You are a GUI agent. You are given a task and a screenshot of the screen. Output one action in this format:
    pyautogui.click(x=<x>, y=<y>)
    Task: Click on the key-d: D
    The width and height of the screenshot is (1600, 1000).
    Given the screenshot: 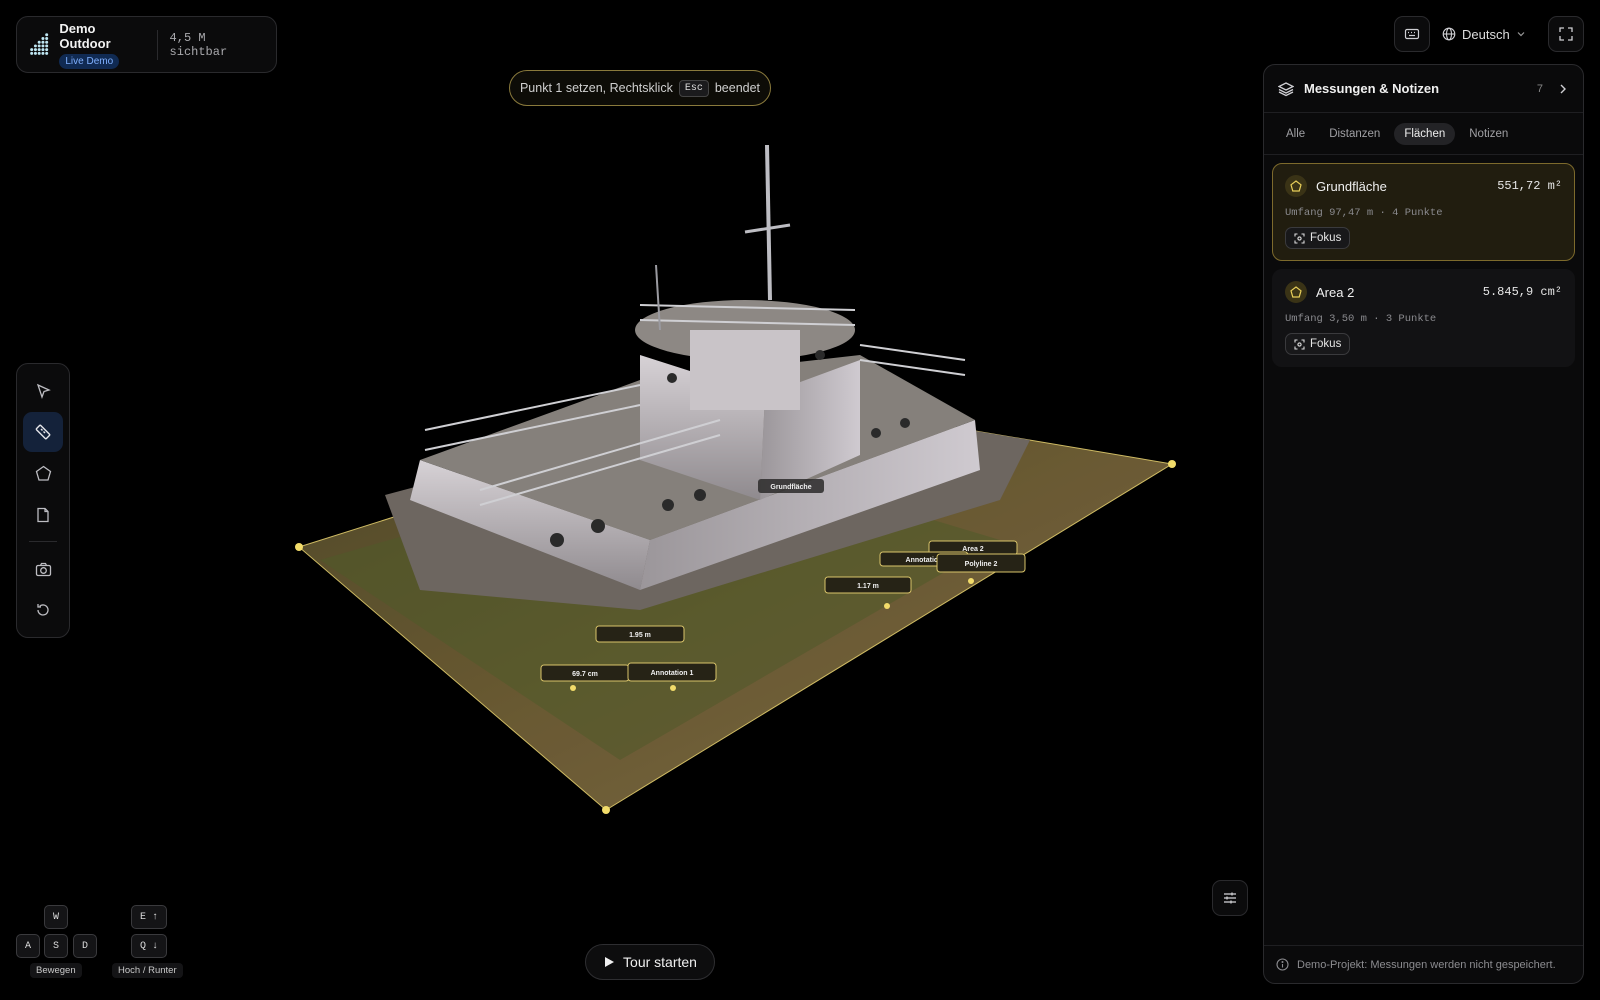 What is the action you would take?
    pyautogui.click(x=85, y=946)
    